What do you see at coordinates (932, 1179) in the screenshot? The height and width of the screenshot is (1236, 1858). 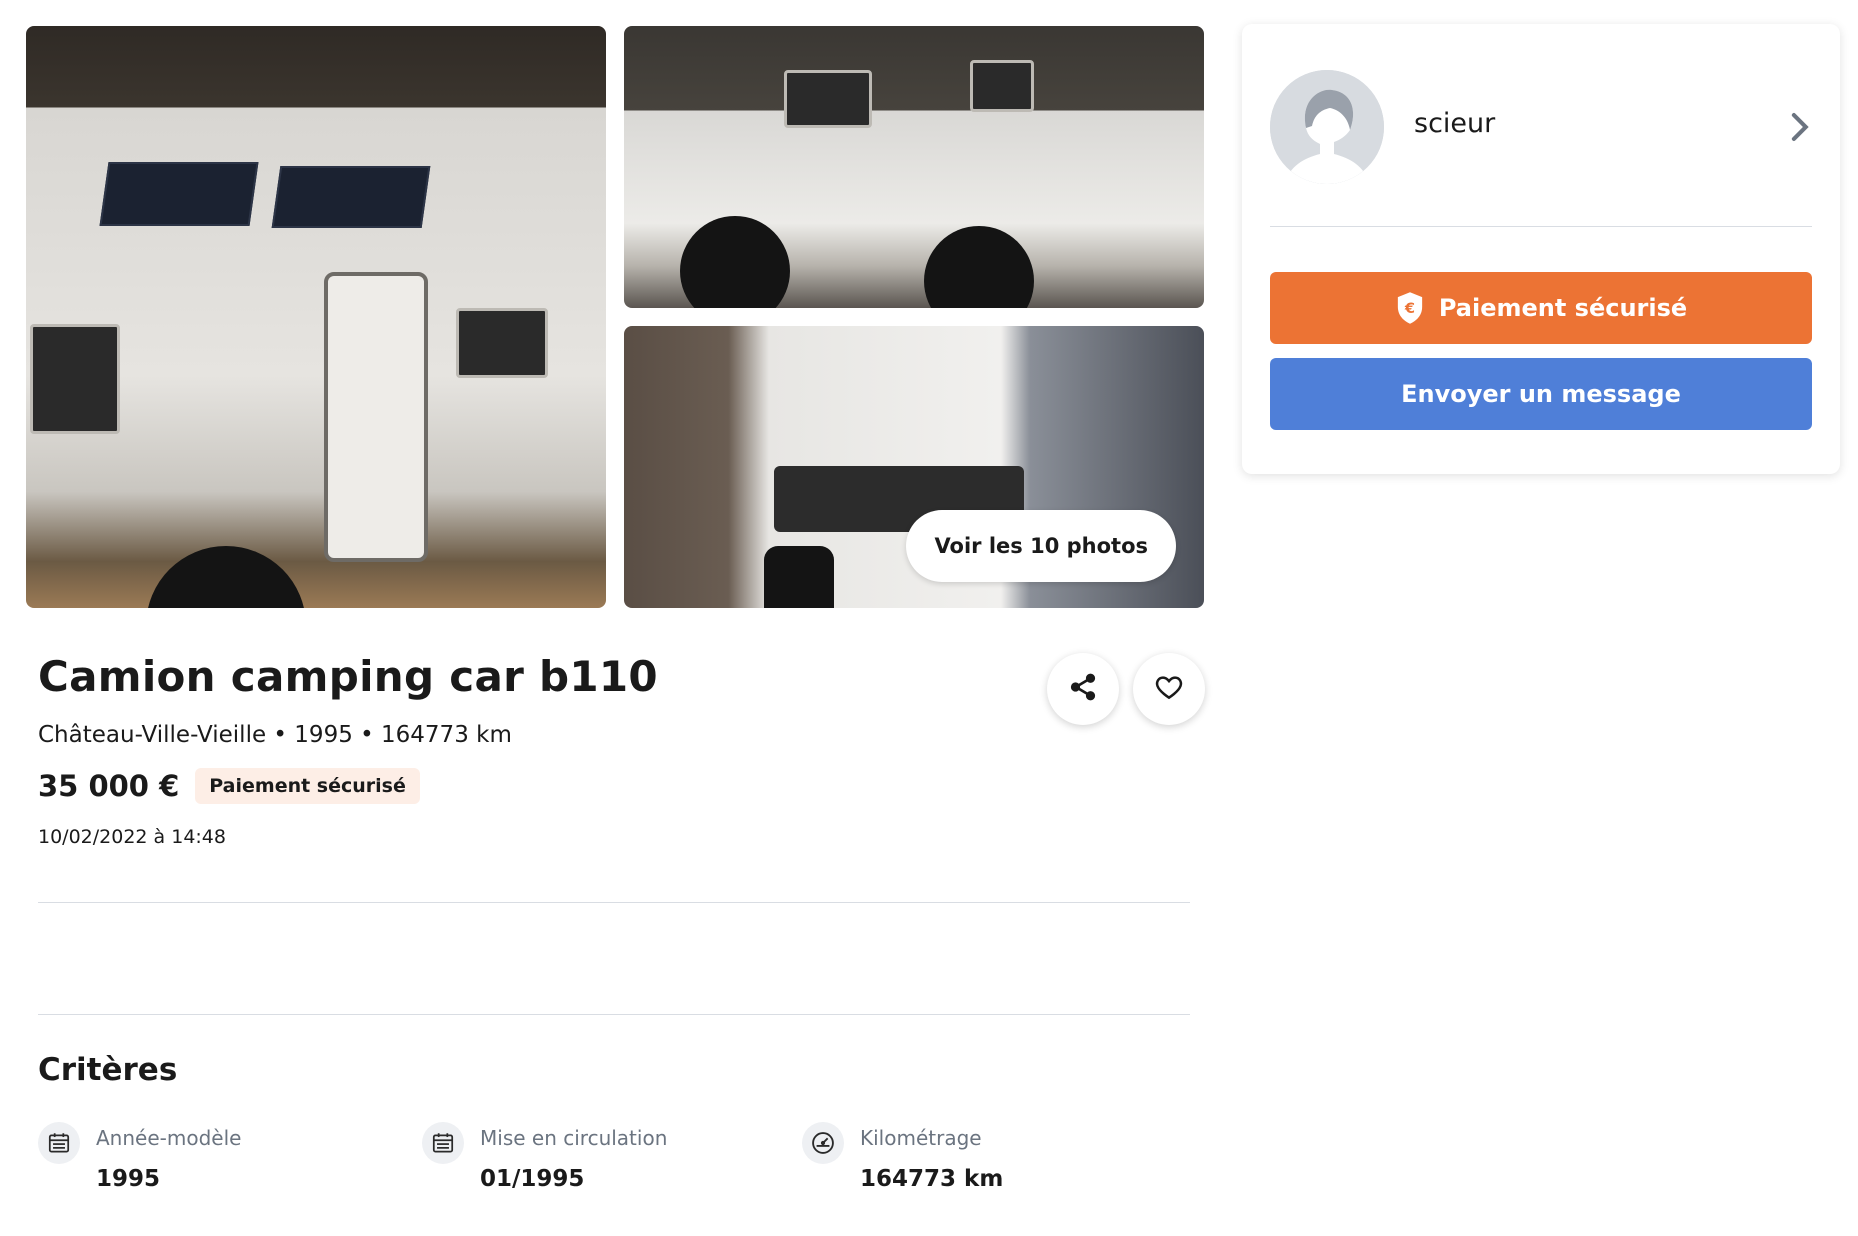 I see `criteria-value: 164773 km` at bounding box center [932, 1179].